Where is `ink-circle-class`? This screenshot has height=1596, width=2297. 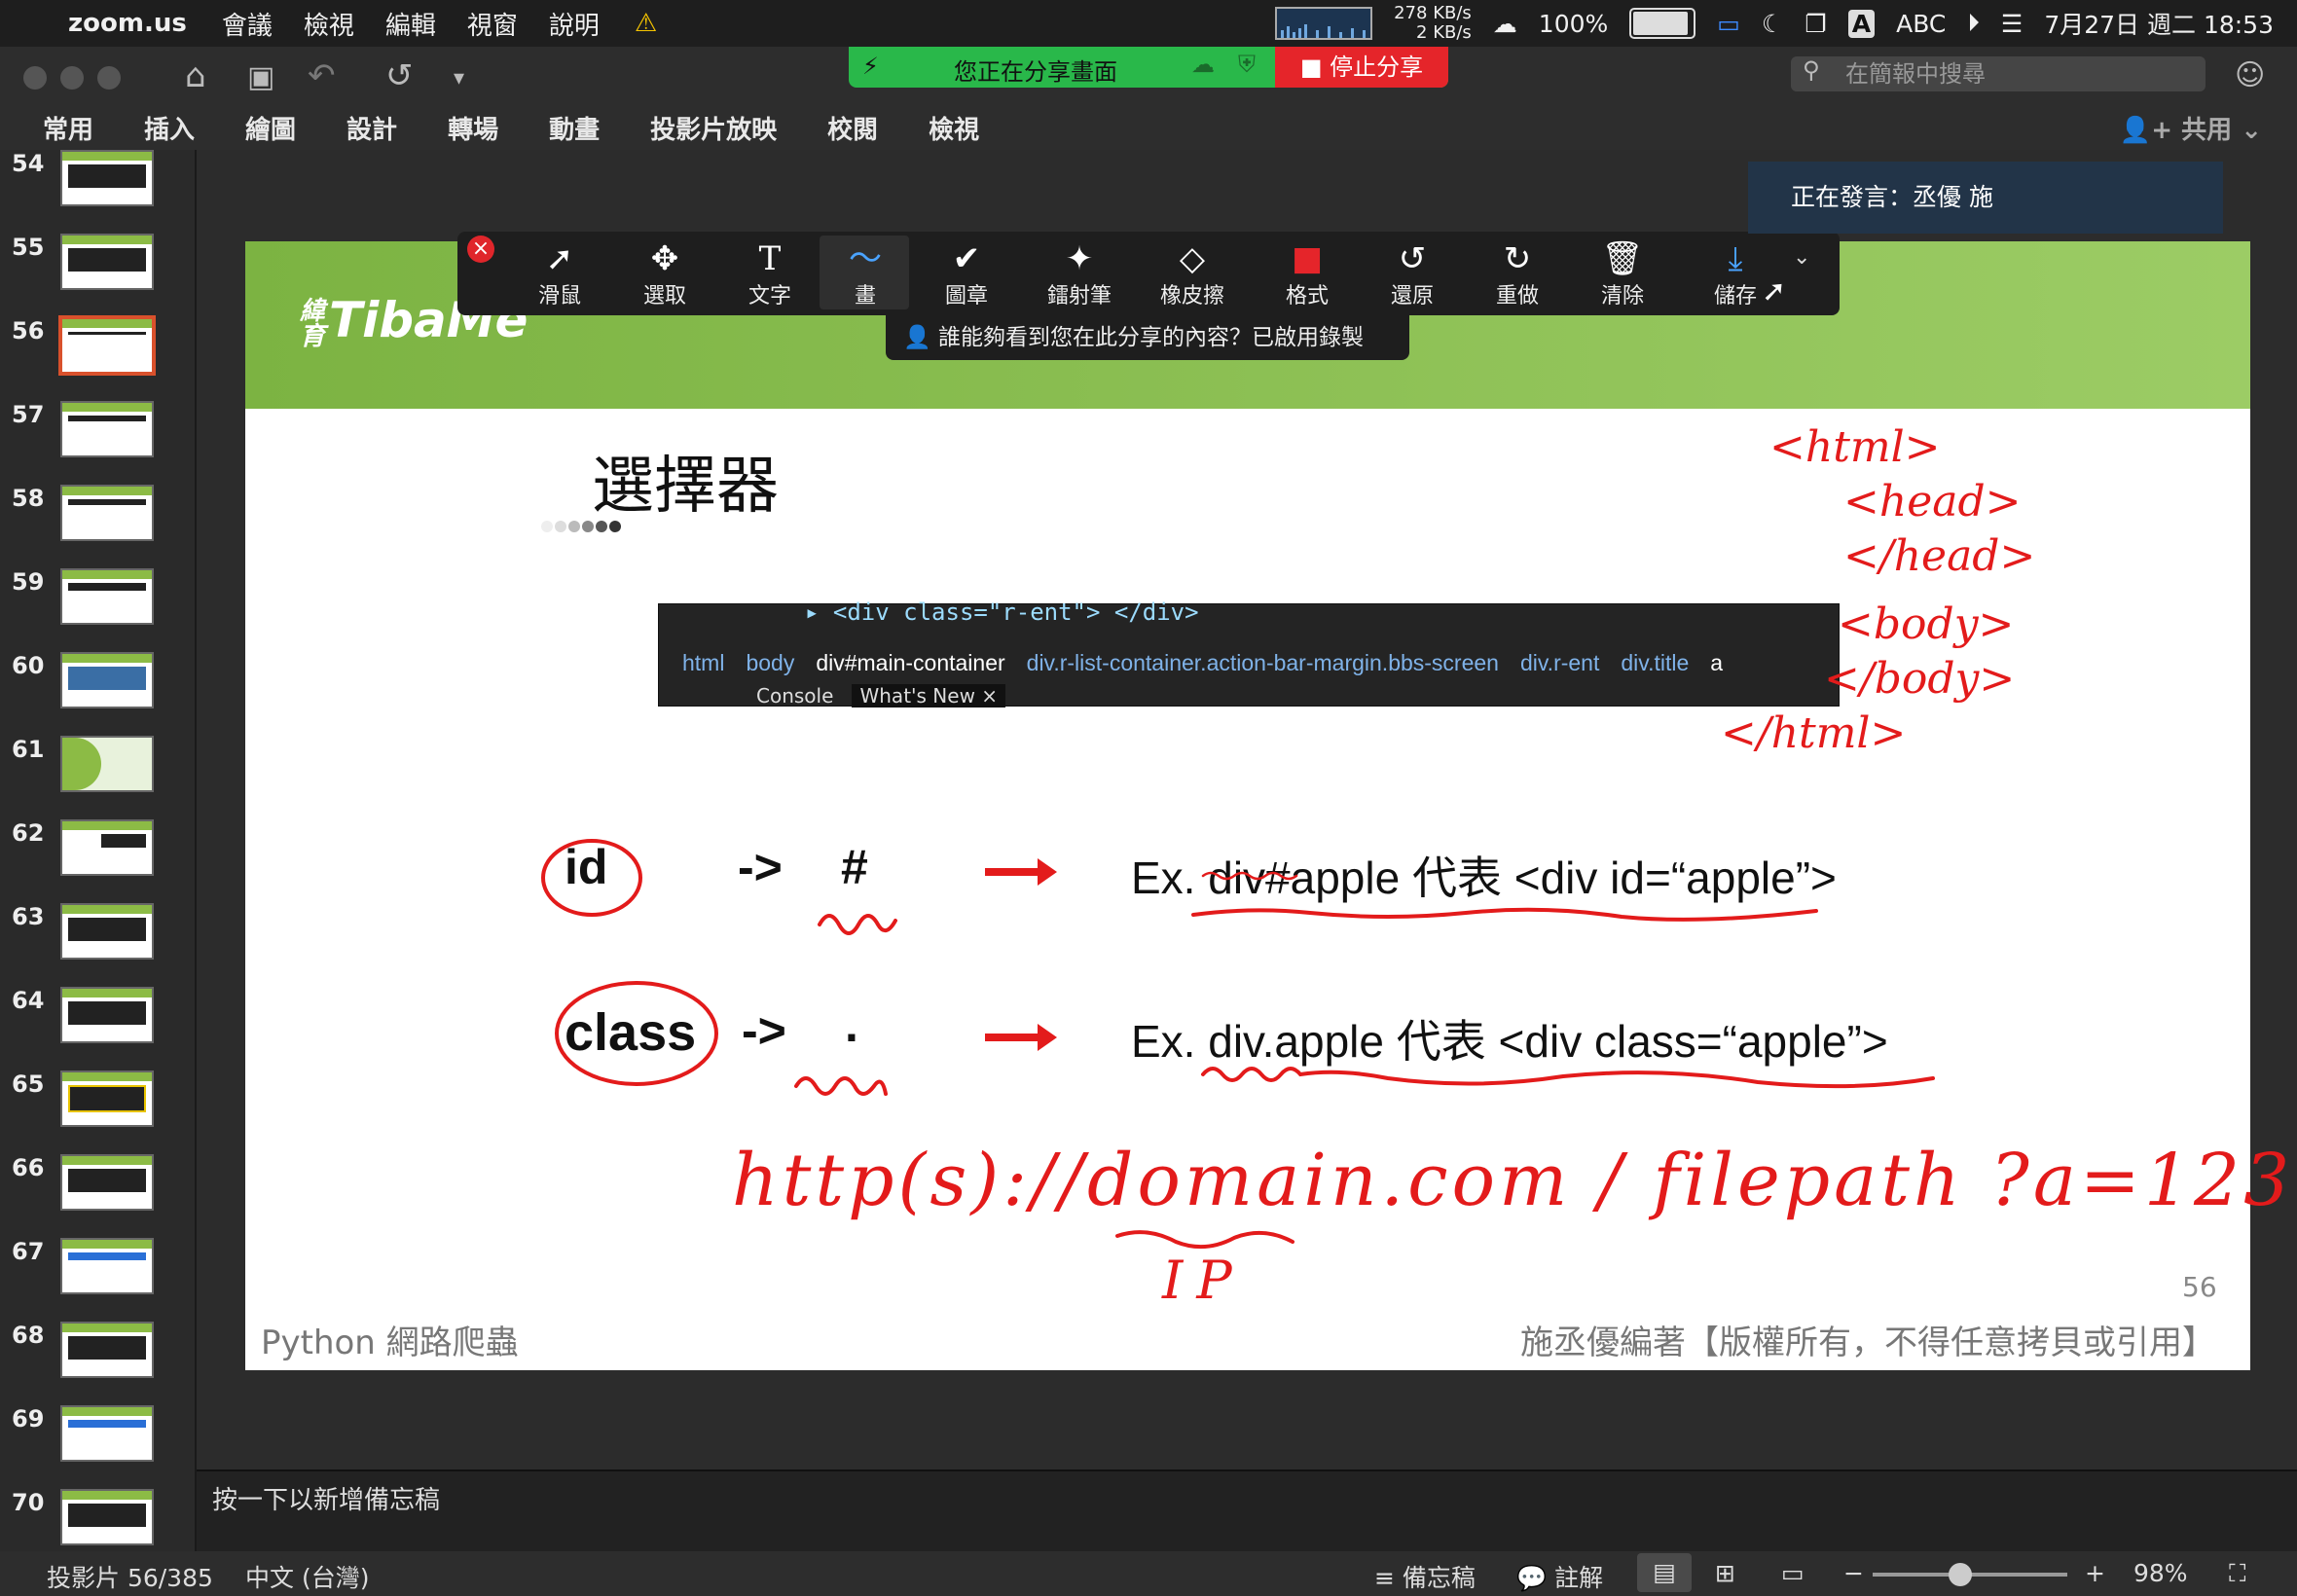 ink-circle-class is located at coordinates (636, 1033).